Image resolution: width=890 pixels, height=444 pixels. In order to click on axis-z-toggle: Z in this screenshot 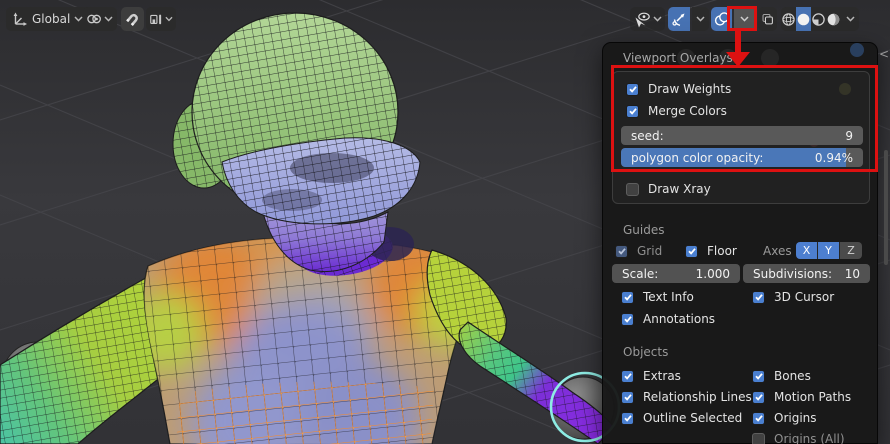, I will do `click(851, 250)`.